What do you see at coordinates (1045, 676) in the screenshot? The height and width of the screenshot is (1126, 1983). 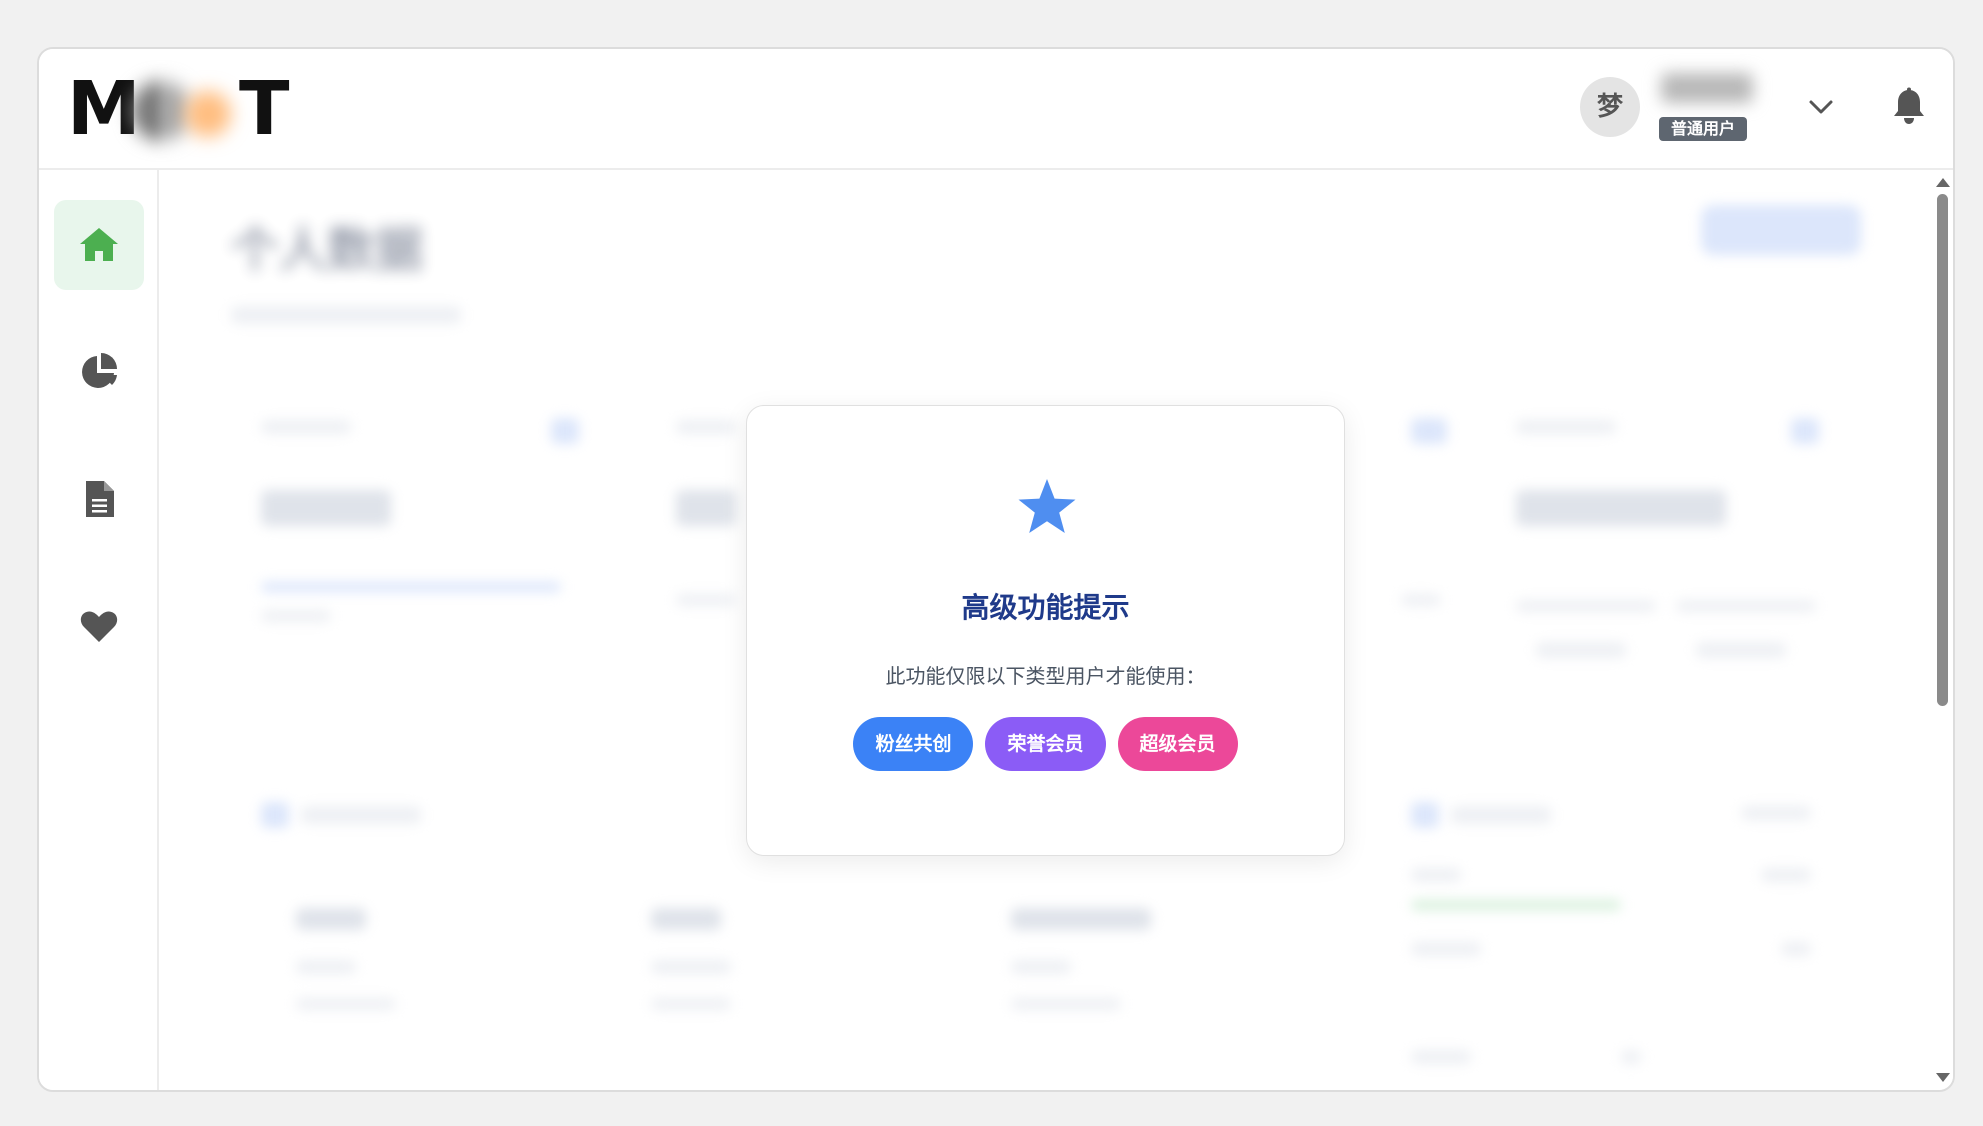 I see `modal-description: 此功能仅限以下类型用户才能使用：` at bounding box center [1045, 676].